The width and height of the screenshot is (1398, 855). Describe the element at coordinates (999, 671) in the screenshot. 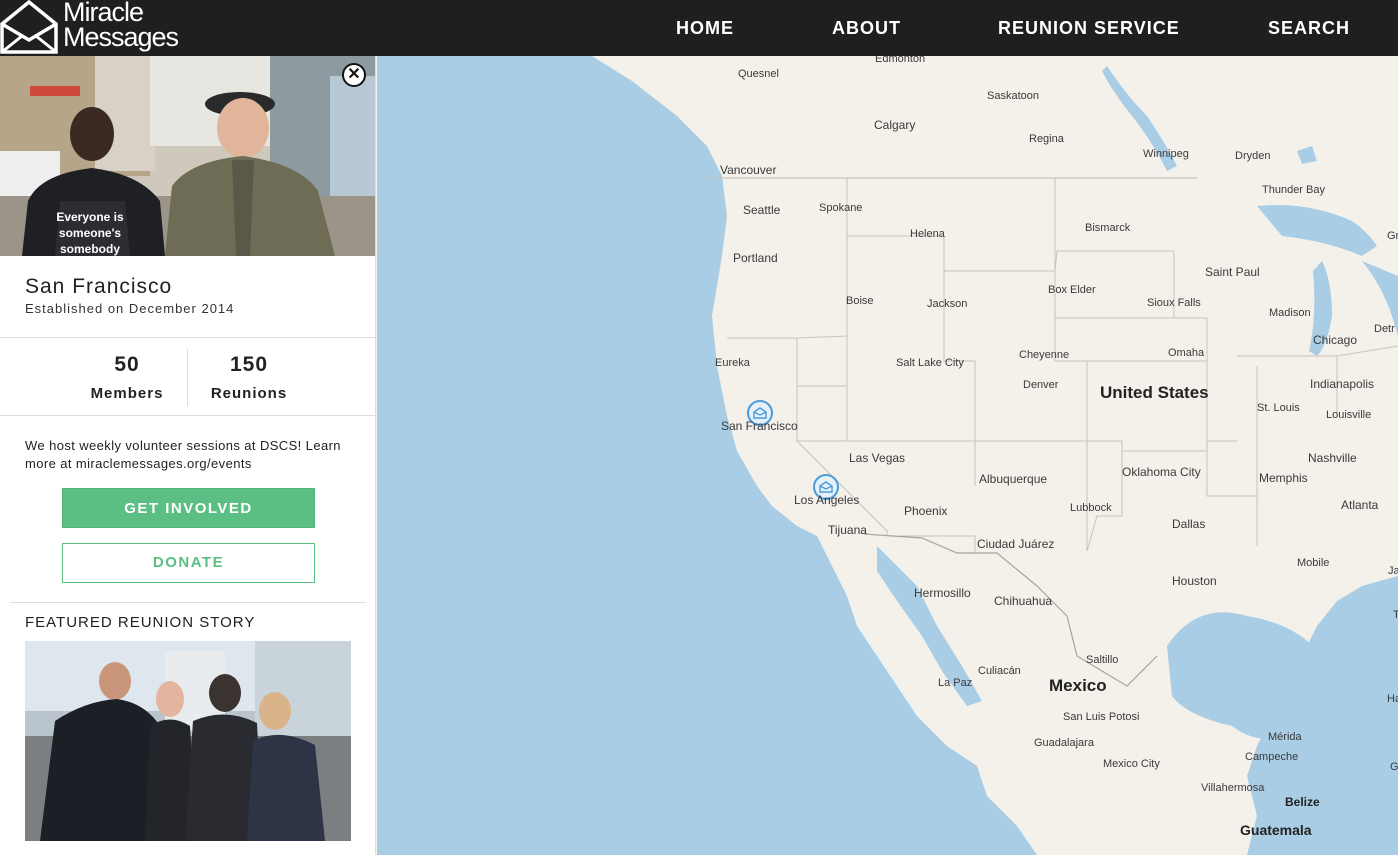

I see `map-label-culiacan: Culiacán` at that location.